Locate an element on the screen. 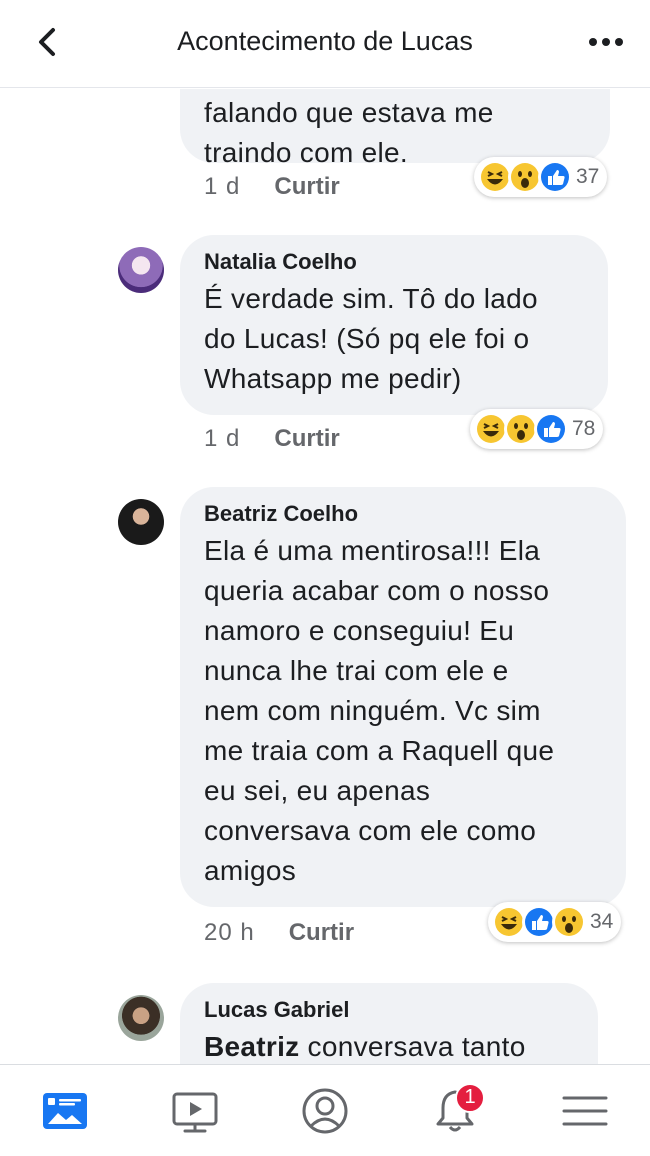 This screenshot has height=1156, width=650. comment-line: eu sei, eu apenas is located at coordinates (317, 790).